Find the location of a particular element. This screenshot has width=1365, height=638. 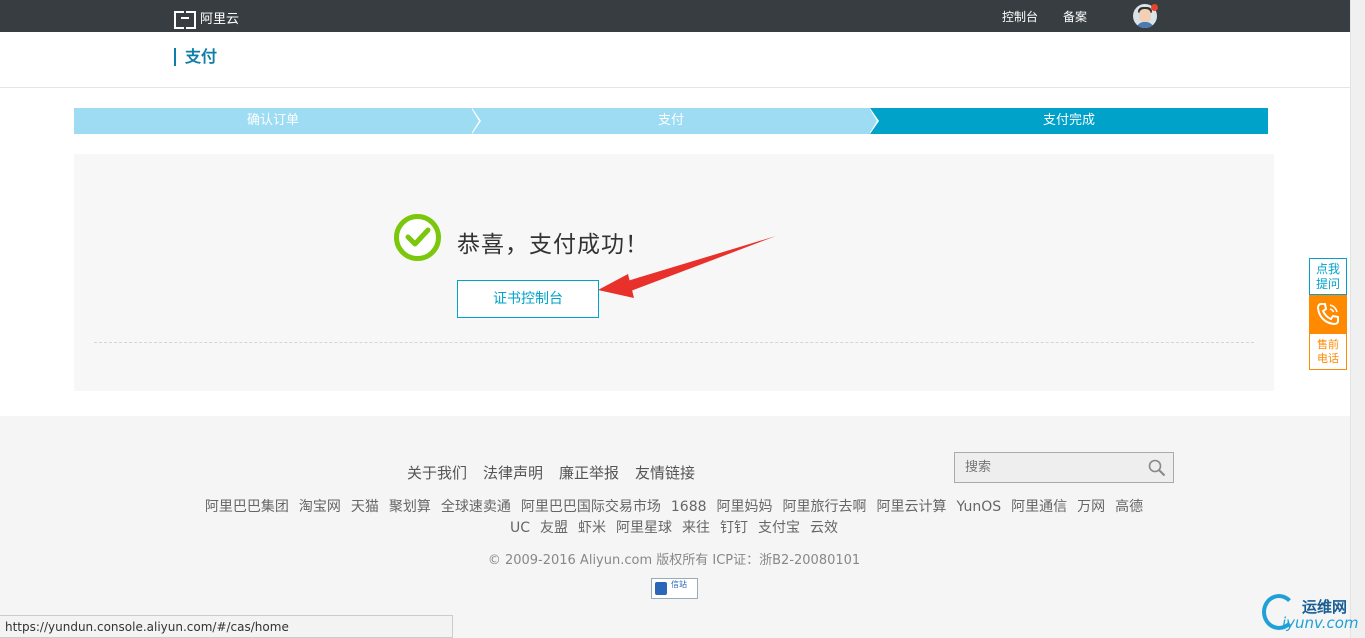

avatar-face is located at coordinates (1145, 15).